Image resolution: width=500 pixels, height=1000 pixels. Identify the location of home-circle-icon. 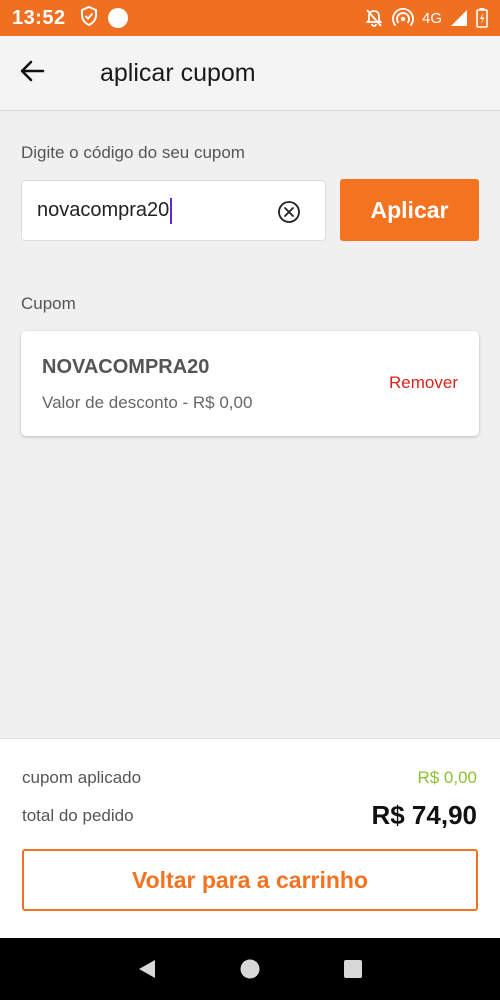
(250, 969).